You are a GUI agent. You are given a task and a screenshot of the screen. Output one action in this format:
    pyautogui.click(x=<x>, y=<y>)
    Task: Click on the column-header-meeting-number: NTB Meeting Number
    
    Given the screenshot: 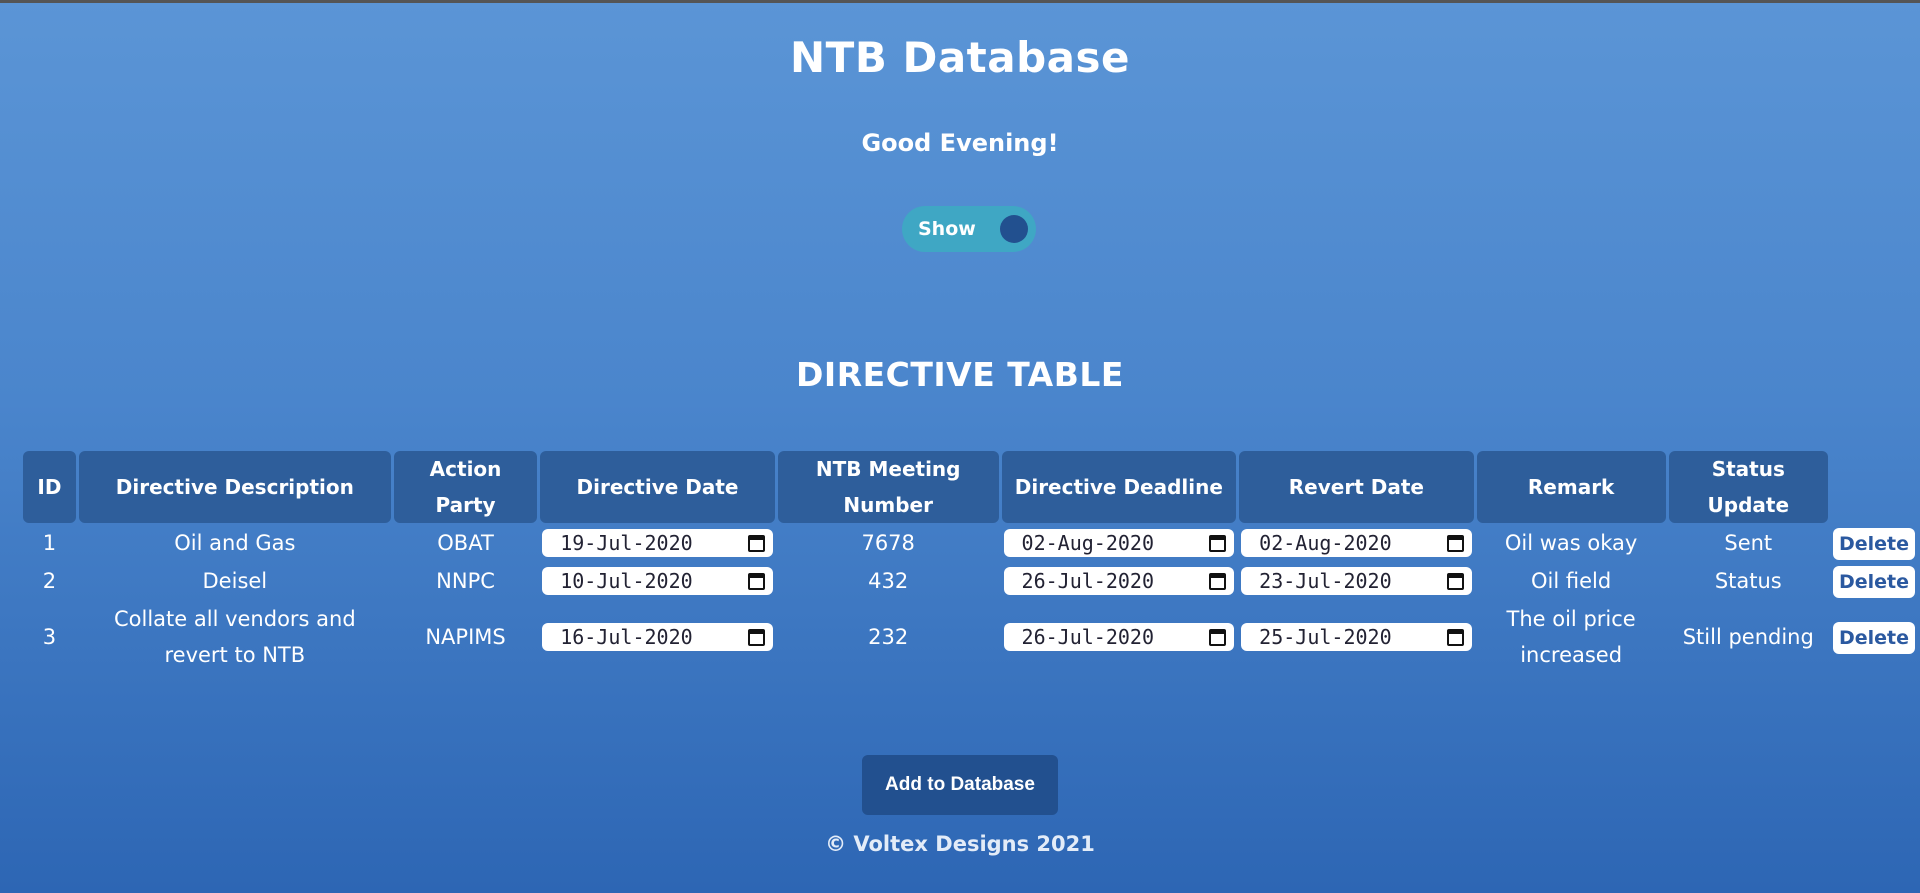 What is the action you would take?
    pyautogui.click(x=888, y=487)
    